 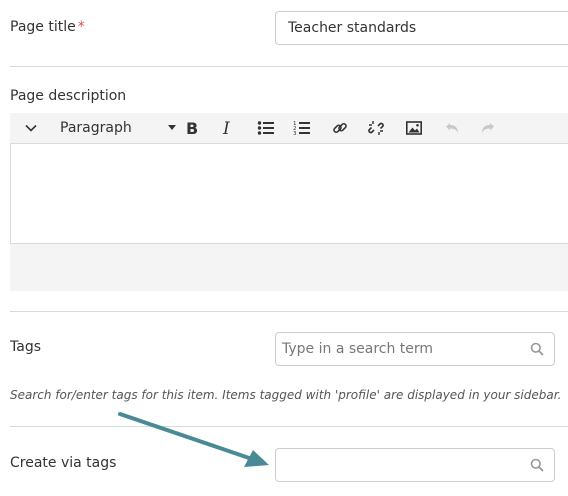 I want to click on required-asterisk: *, so click(x=81, y=27).